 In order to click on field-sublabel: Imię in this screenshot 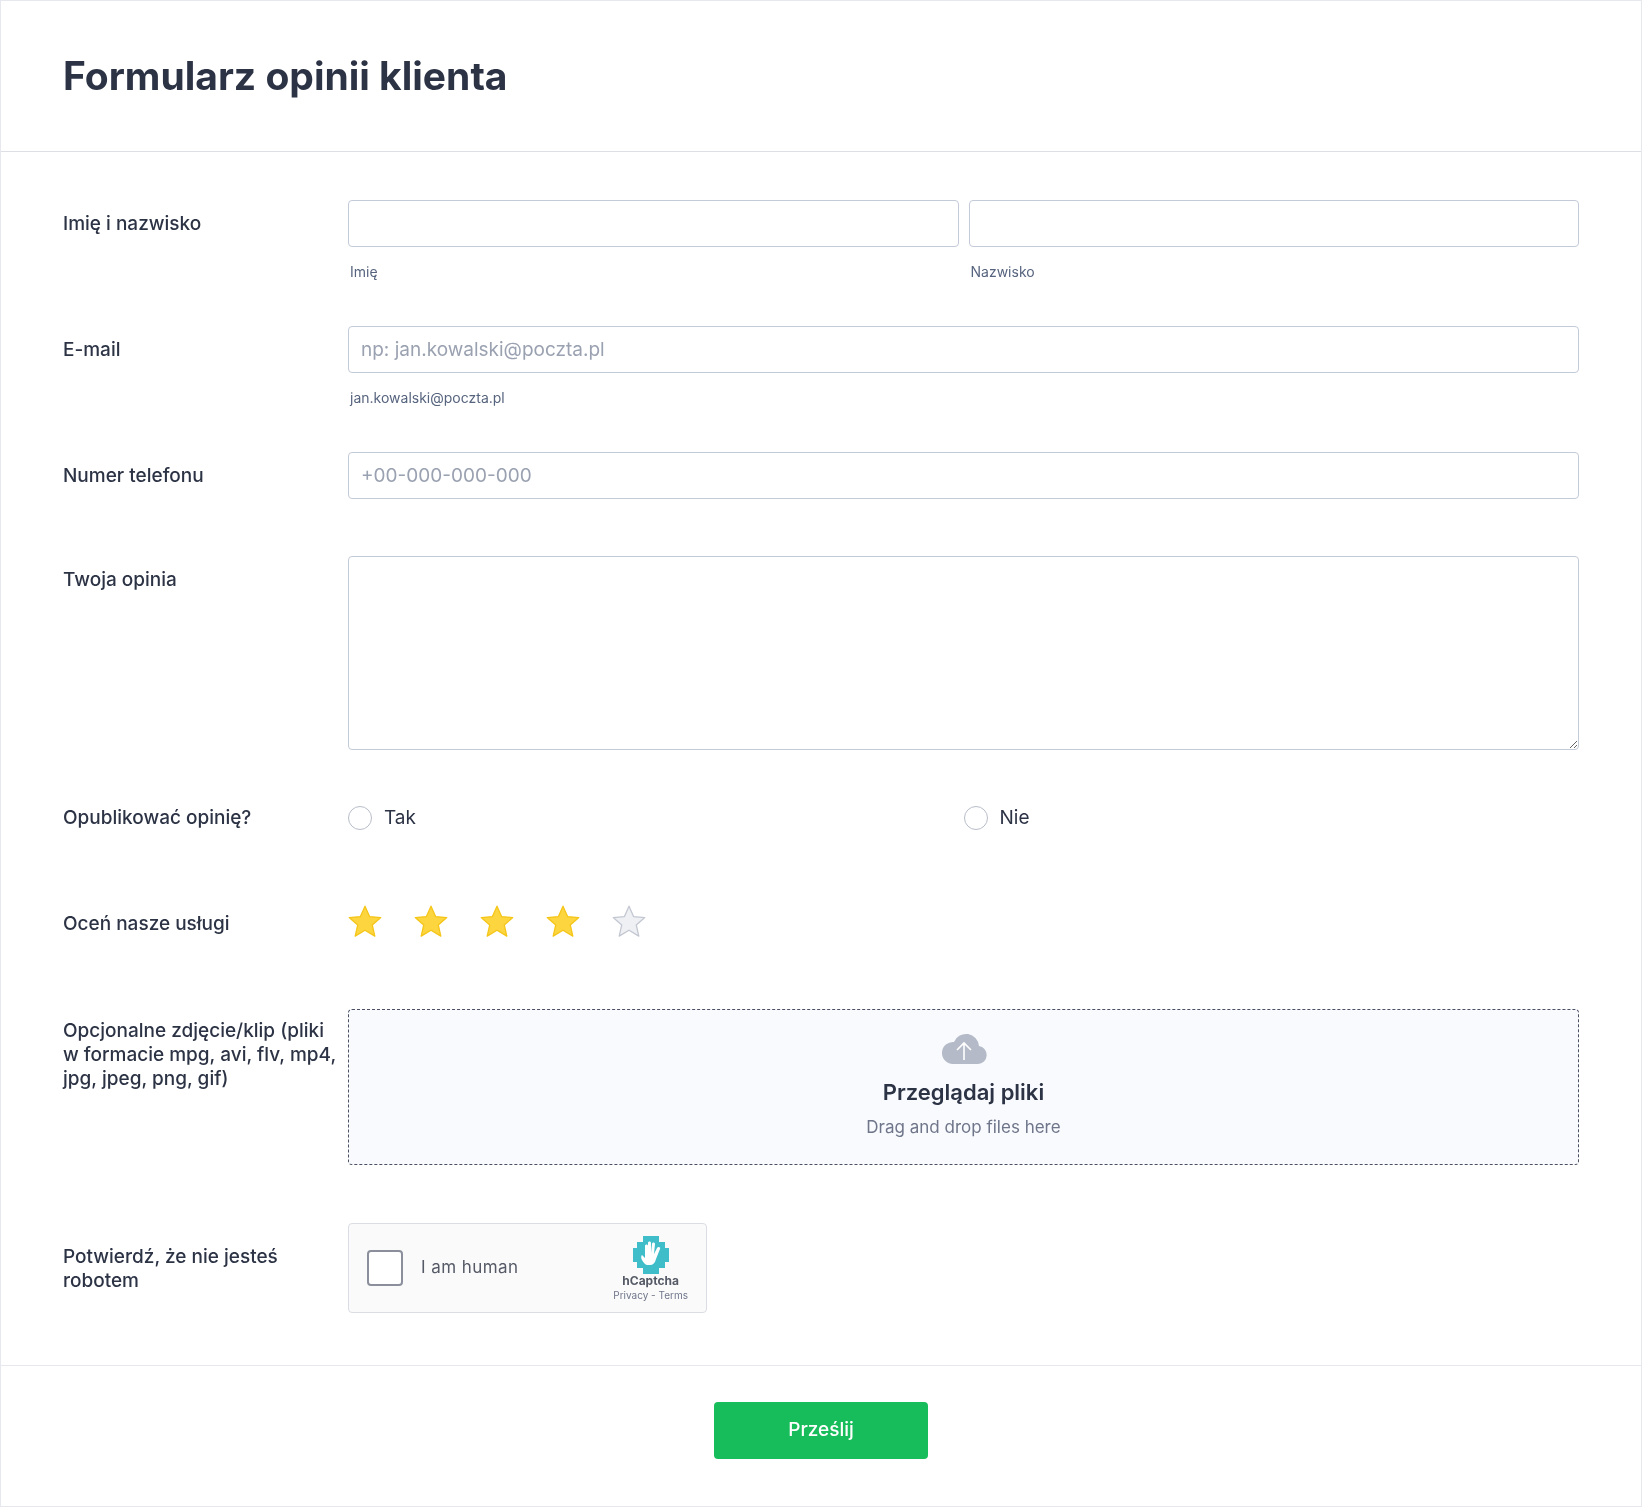, I will do `click(364, 272)`.